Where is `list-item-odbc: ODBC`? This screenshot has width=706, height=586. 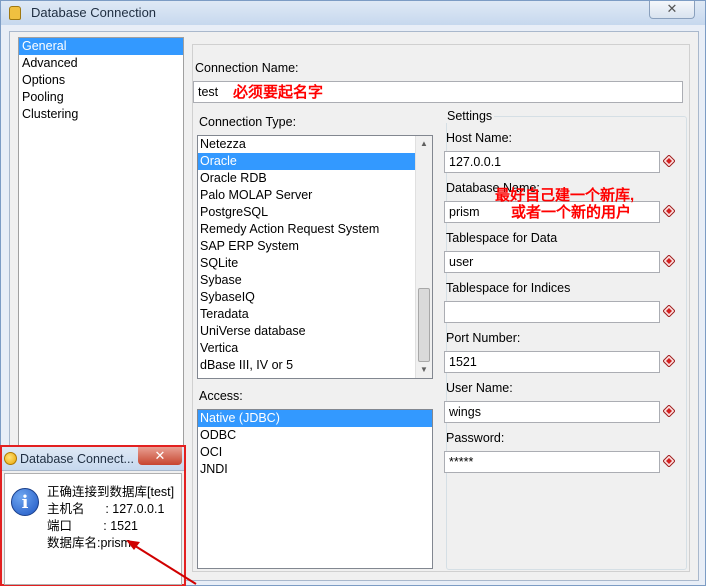 list-item-odbc: ODBC is located at coordinates (315, 435).